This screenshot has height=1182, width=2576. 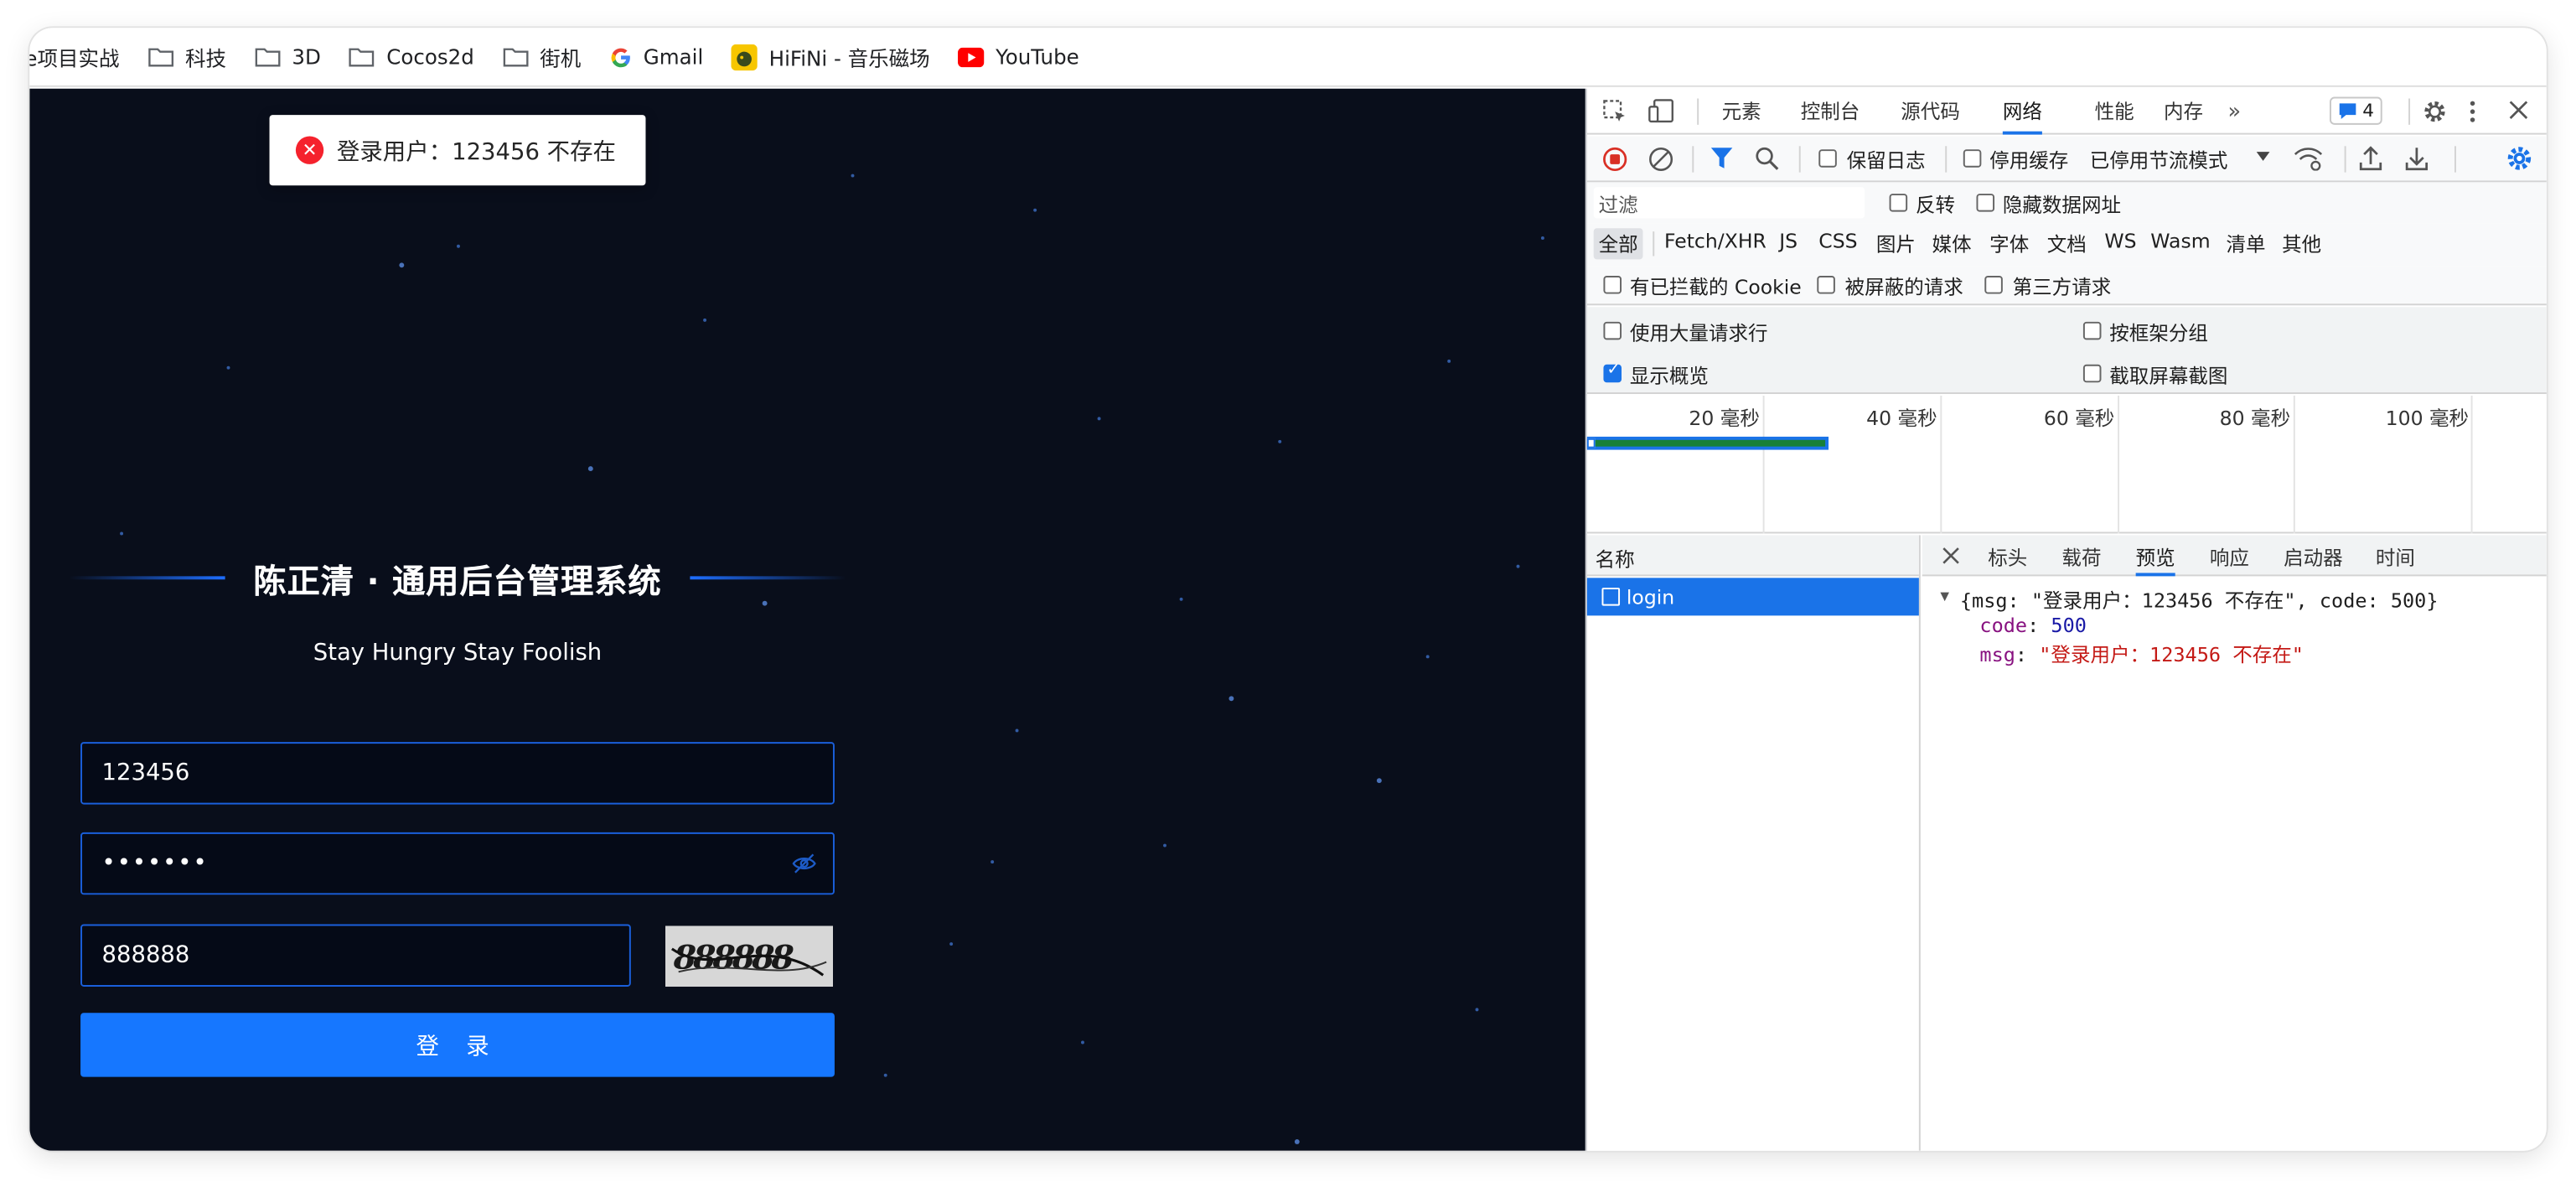 What do you see at coordinates (1826, 284) in the screenshot?
I see `blocked-requests-checkbox` at bounding box center [1826, 284].